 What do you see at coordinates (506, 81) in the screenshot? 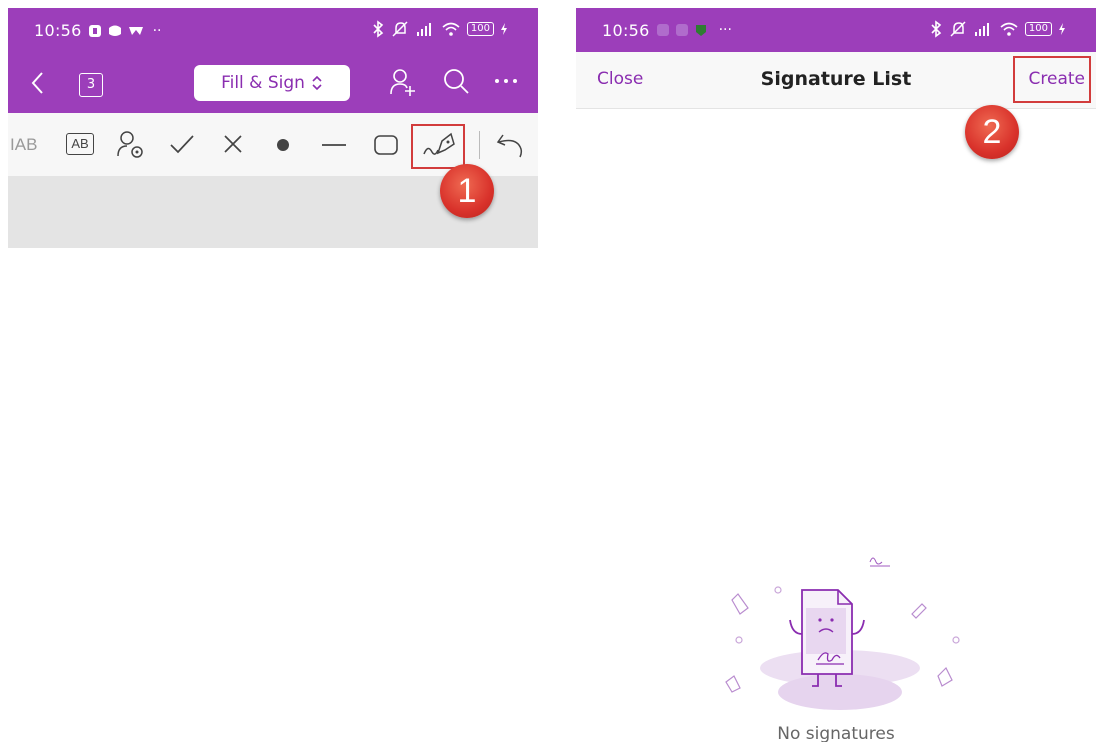
I see `more-dots-icon` at bounding box center [506, 81].